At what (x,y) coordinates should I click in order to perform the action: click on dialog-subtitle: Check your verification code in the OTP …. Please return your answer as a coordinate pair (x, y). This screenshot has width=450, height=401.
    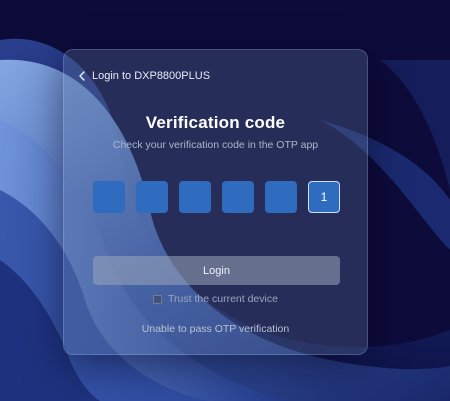
    Looking at the image, I should click on (215, 145).